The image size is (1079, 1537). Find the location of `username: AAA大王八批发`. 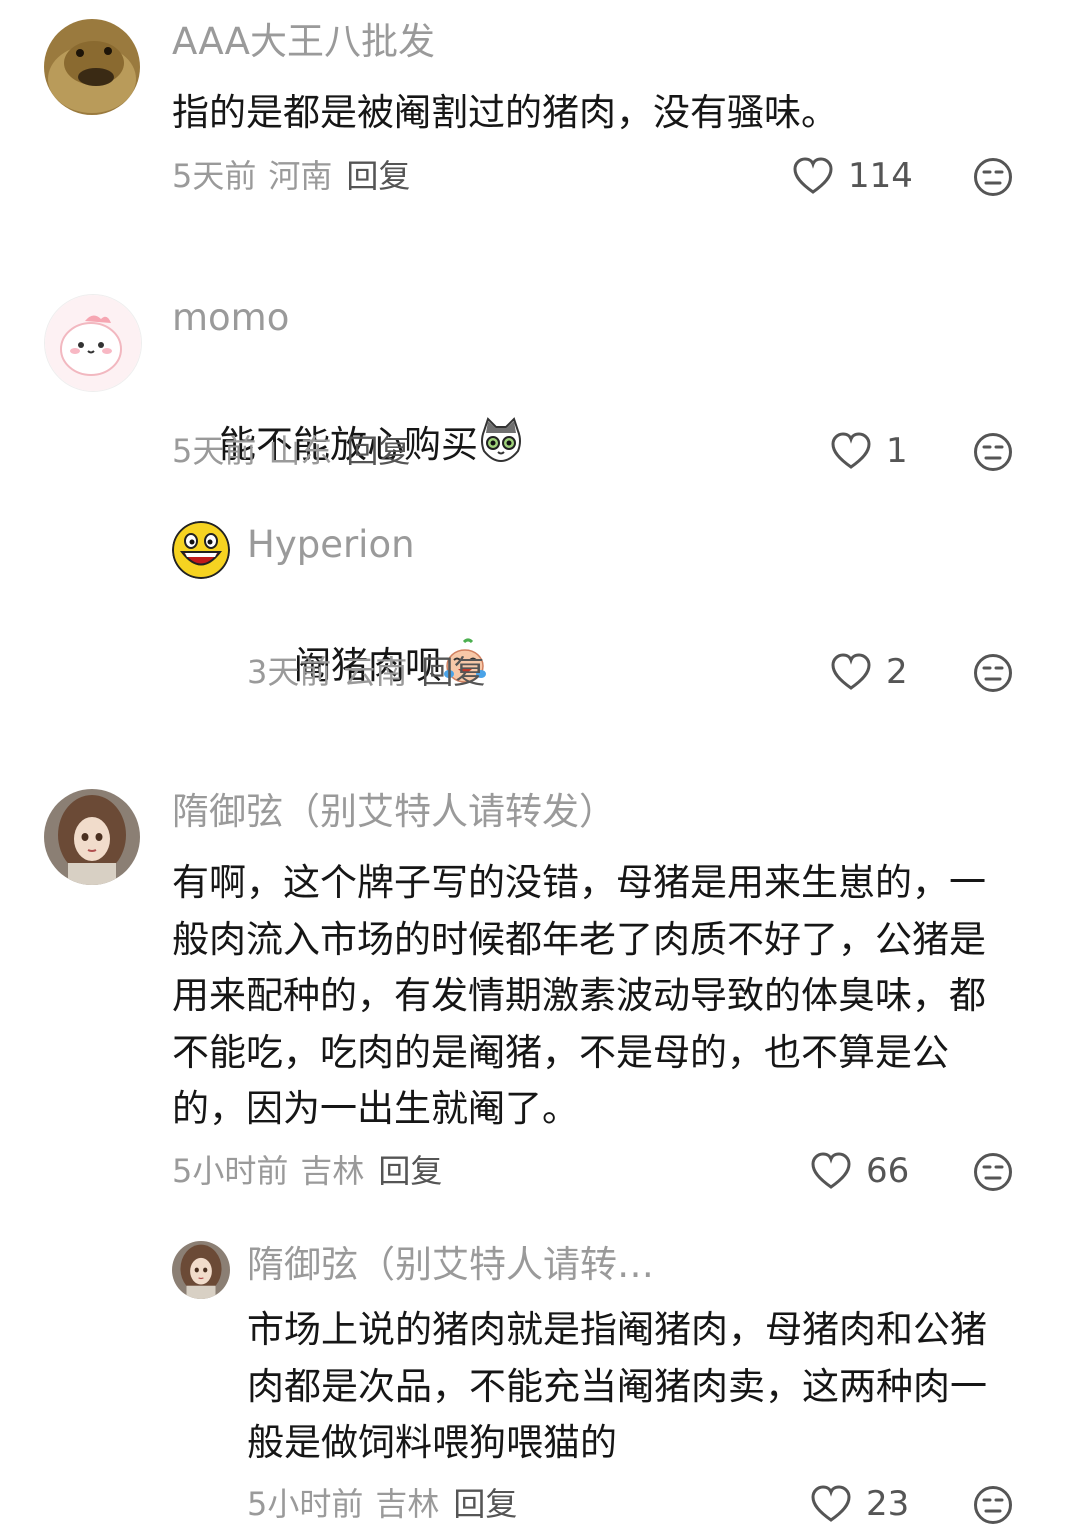

username: AAA大王八批发 is located at coordinates (303, 42).